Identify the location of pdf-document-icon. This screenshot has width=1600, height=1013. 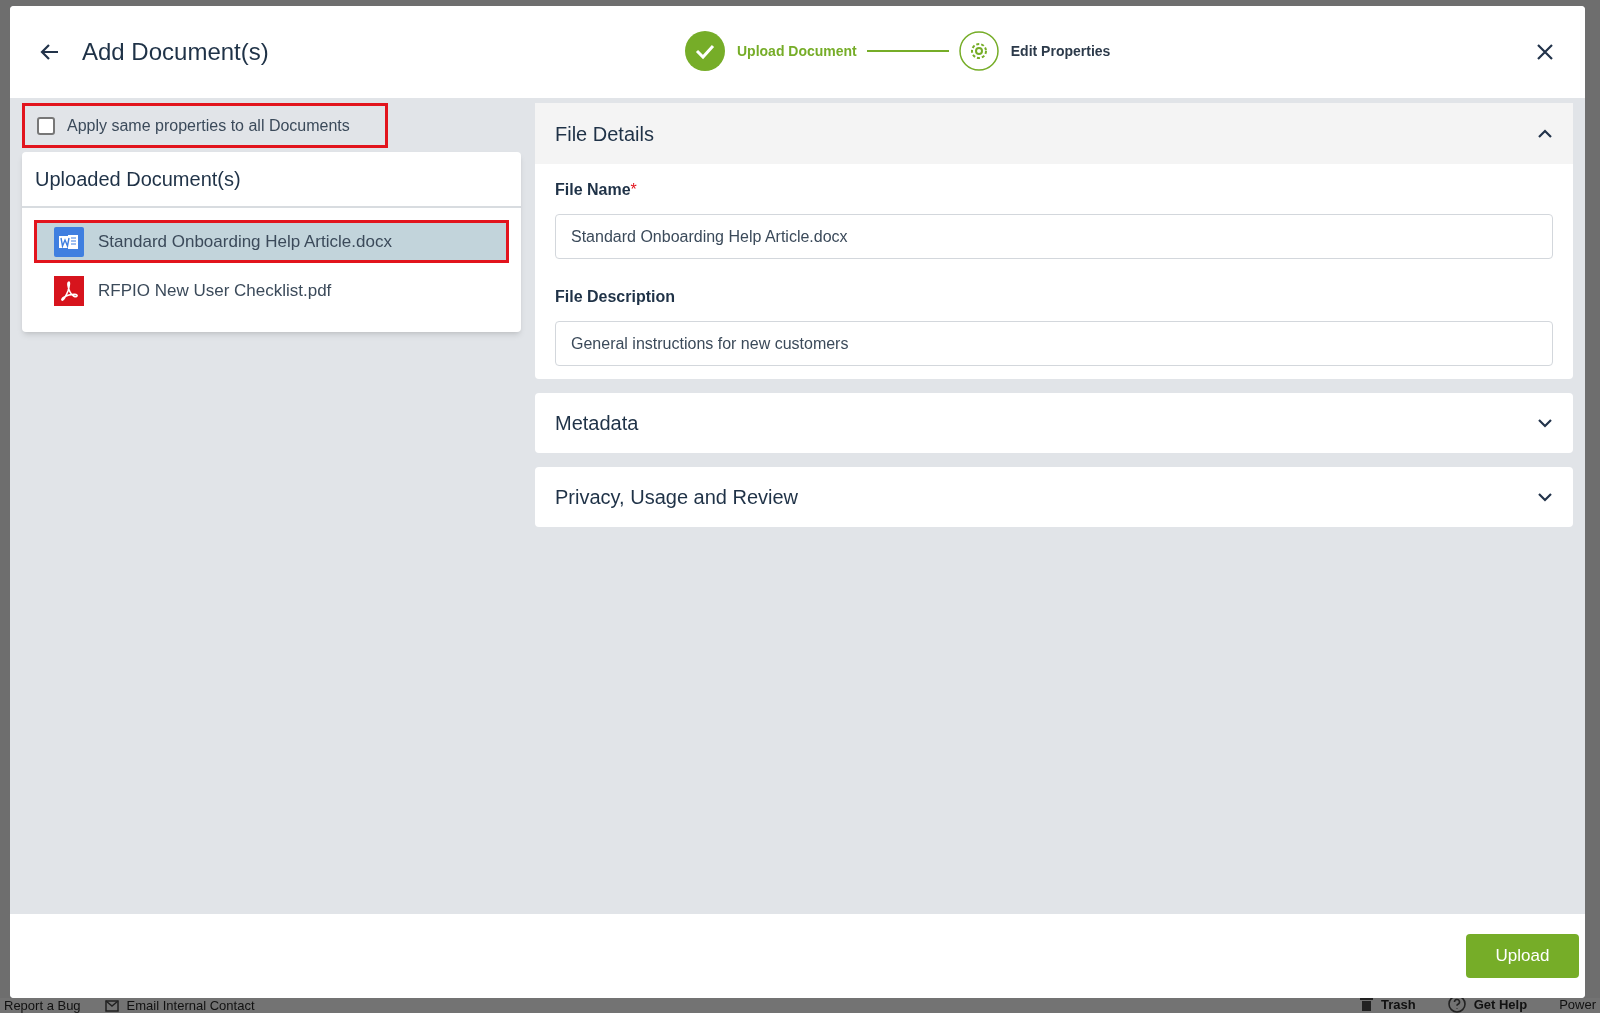
(69, 290).